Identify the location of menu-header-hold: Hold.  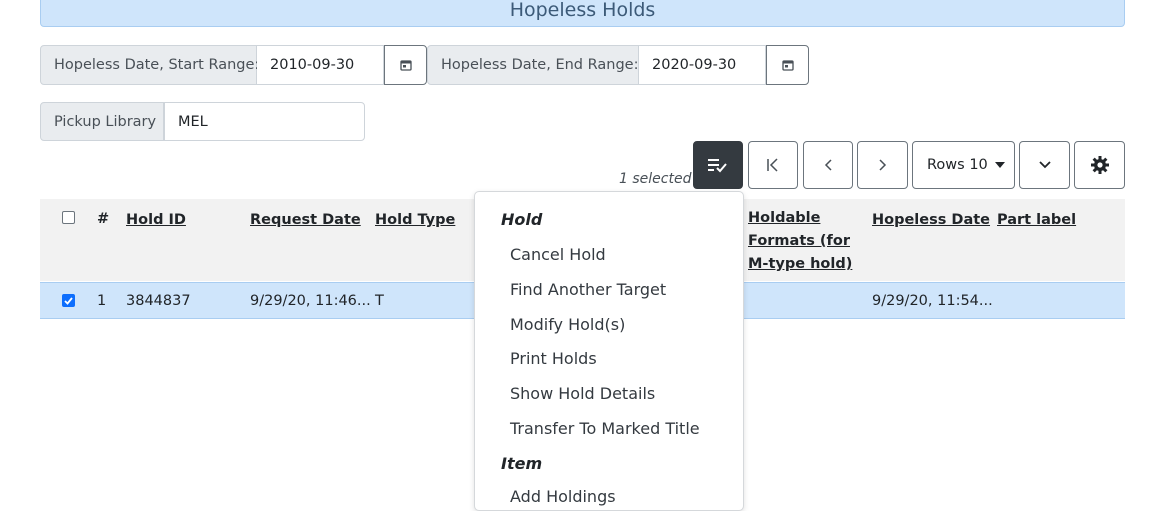
(522, 219).